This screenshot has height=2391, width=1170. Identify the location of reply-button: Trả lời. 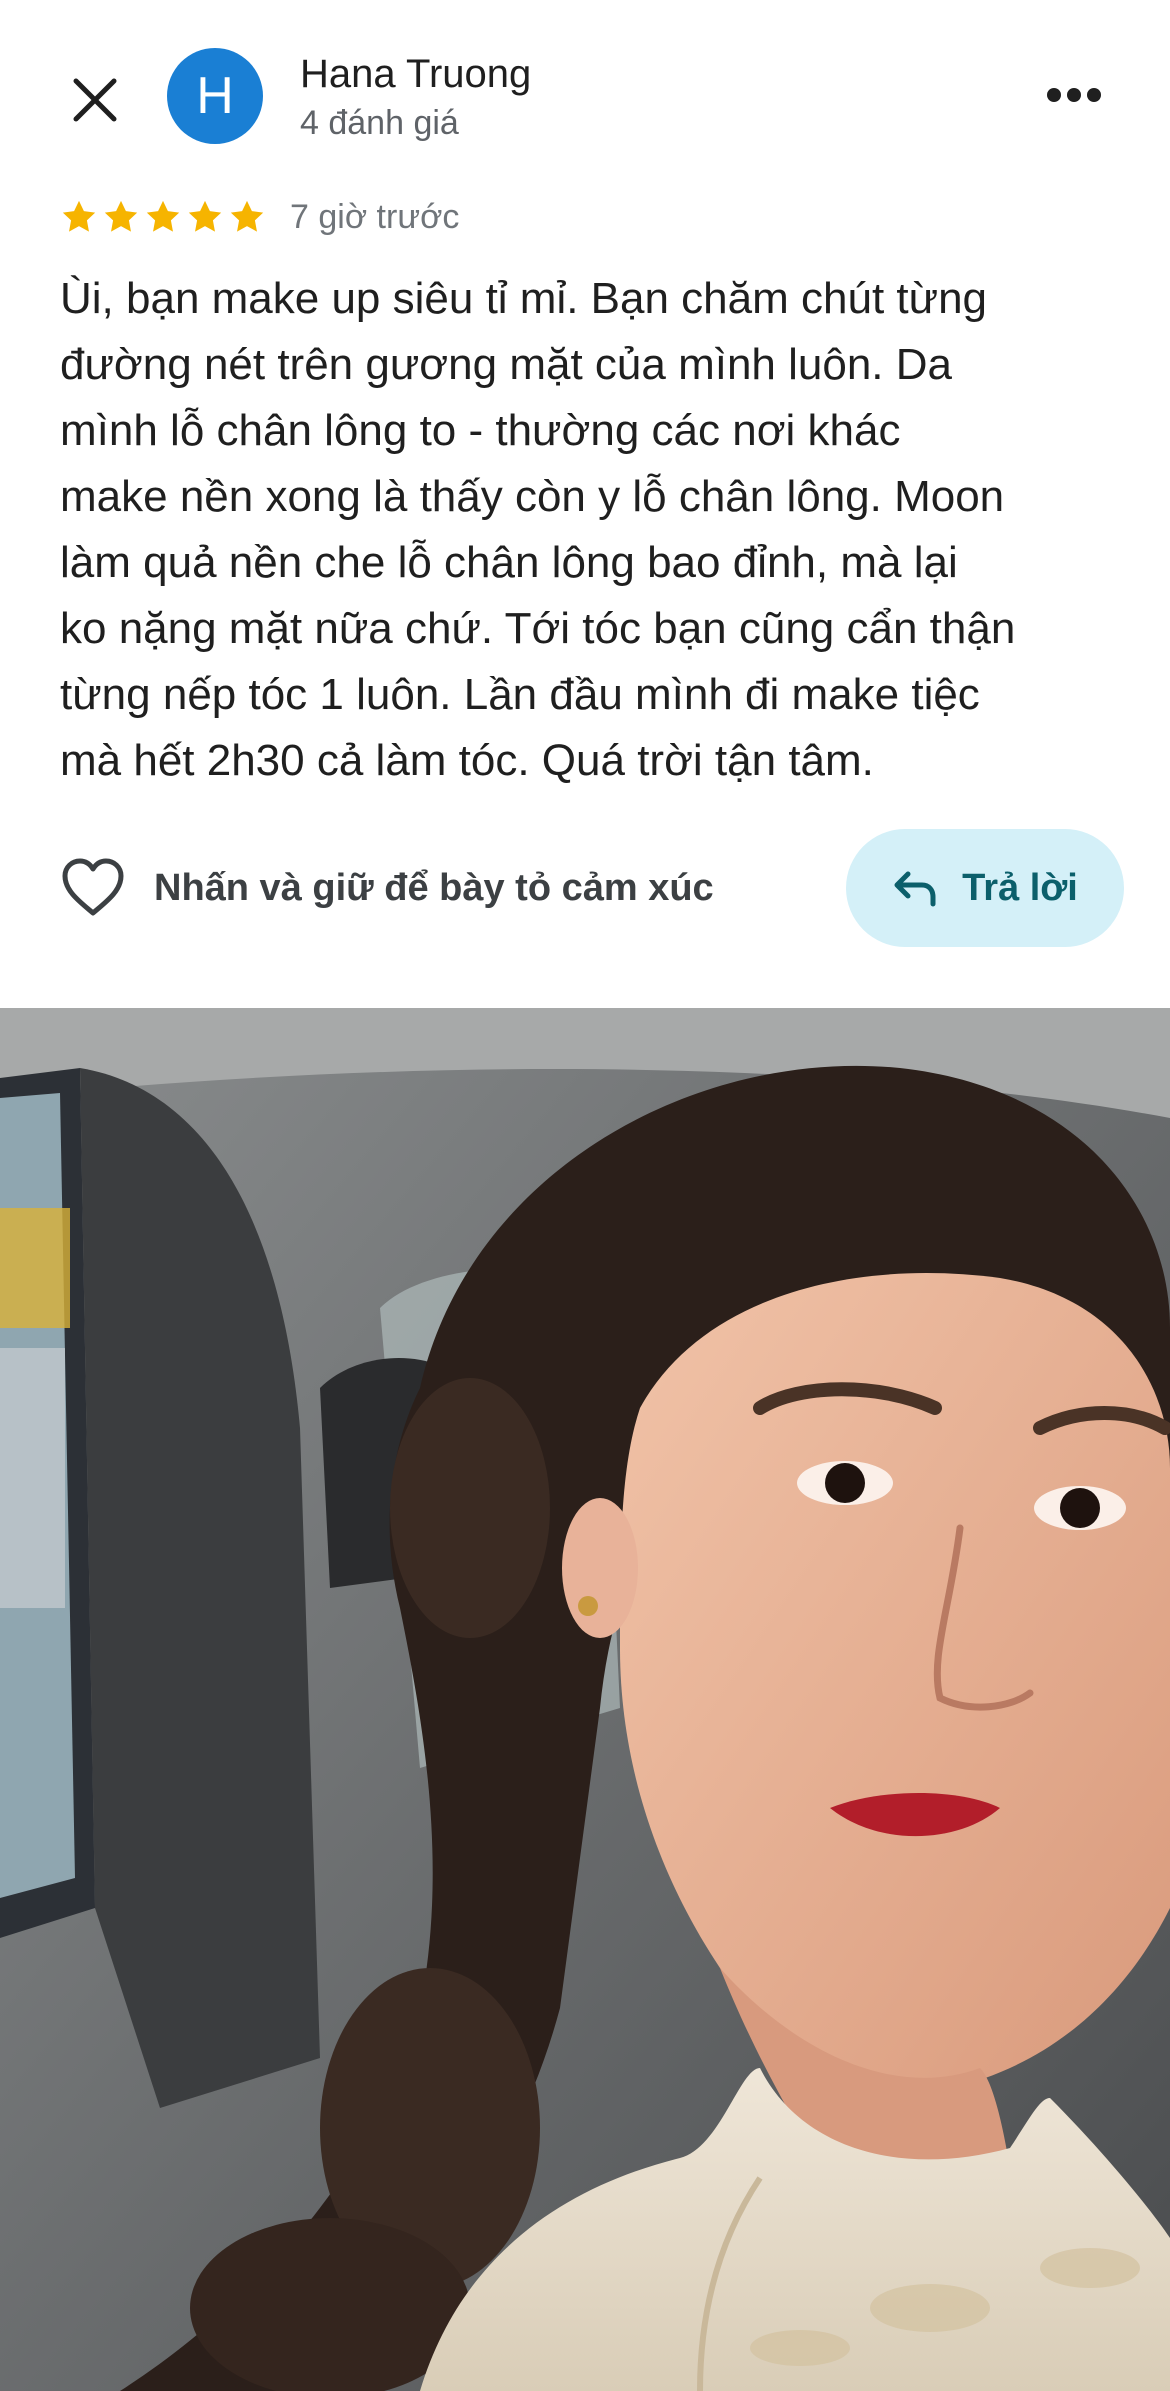
(985, 888).